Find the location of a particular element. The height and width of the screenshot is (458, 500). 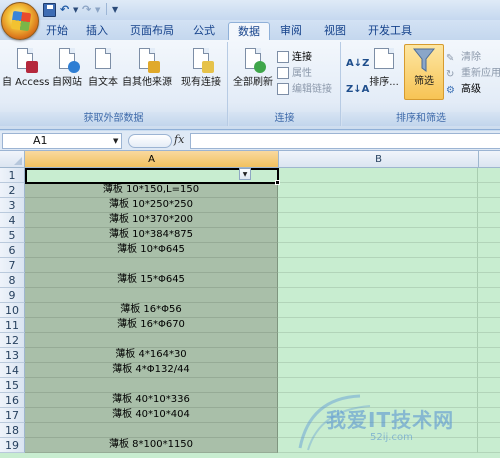

tab-home: 开始 is located at coordinates (57, 31).